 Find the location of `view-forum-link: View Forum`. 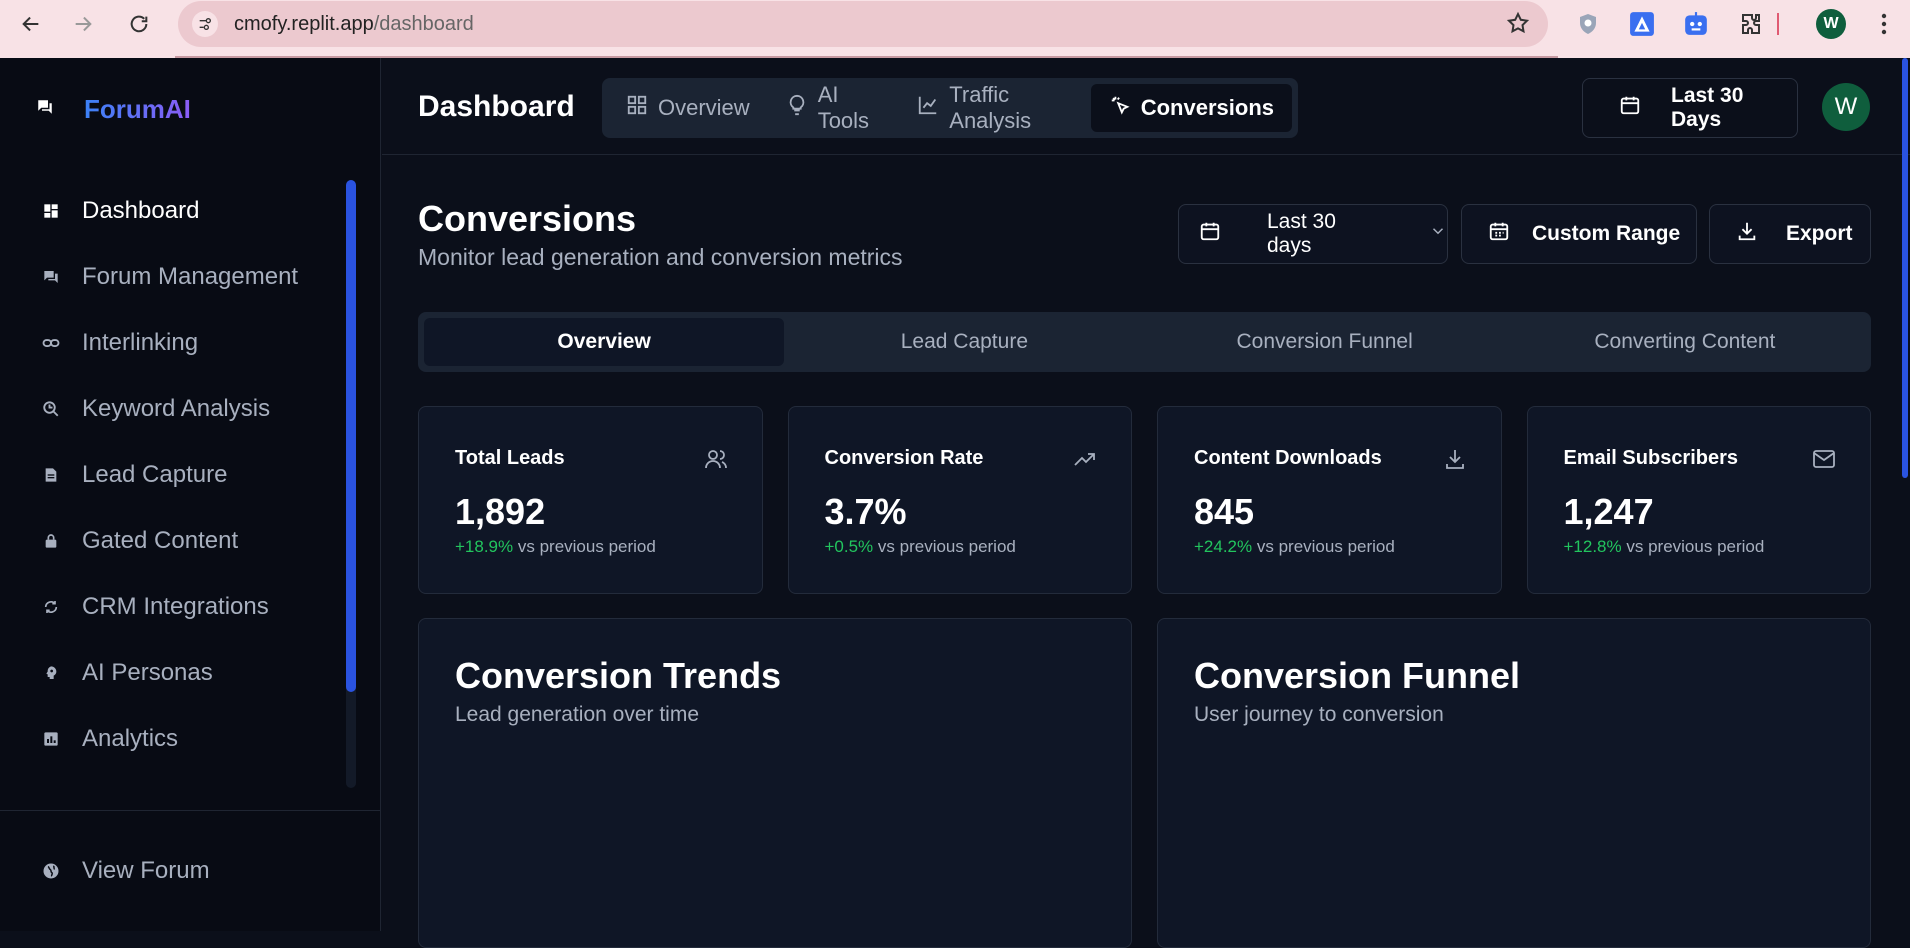

view-forum-link: View Forum is located at coordinates (172, 871).